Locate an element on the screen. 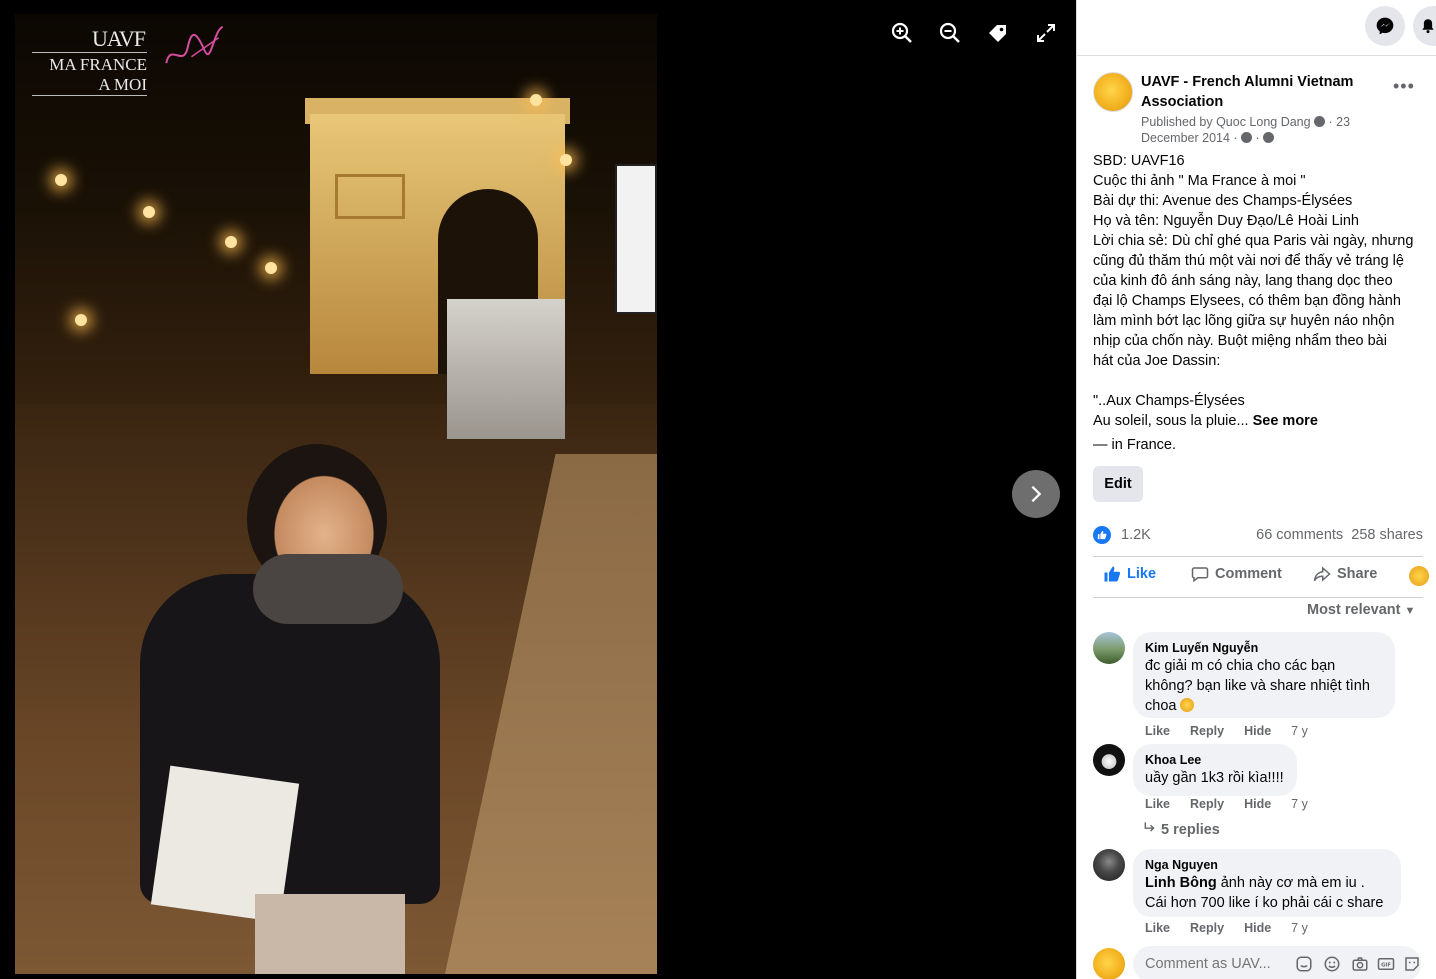 This screenshot has width=1436, height=979. emoji-icon is located at coordinates (1187, 705).